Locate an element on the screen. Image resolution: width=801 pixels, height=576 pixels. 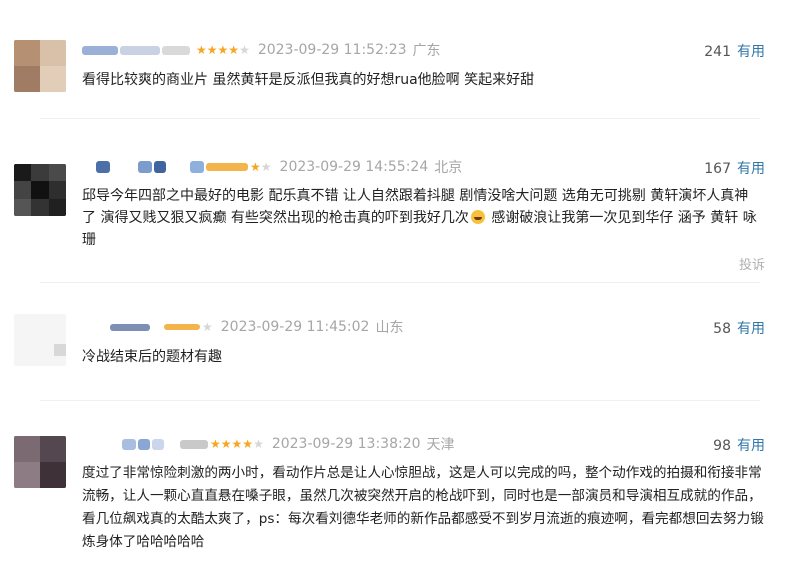
comment-meta: ★ ★ 2023-09-29 14:55:24 北京 is located at coordinates (279, 167).